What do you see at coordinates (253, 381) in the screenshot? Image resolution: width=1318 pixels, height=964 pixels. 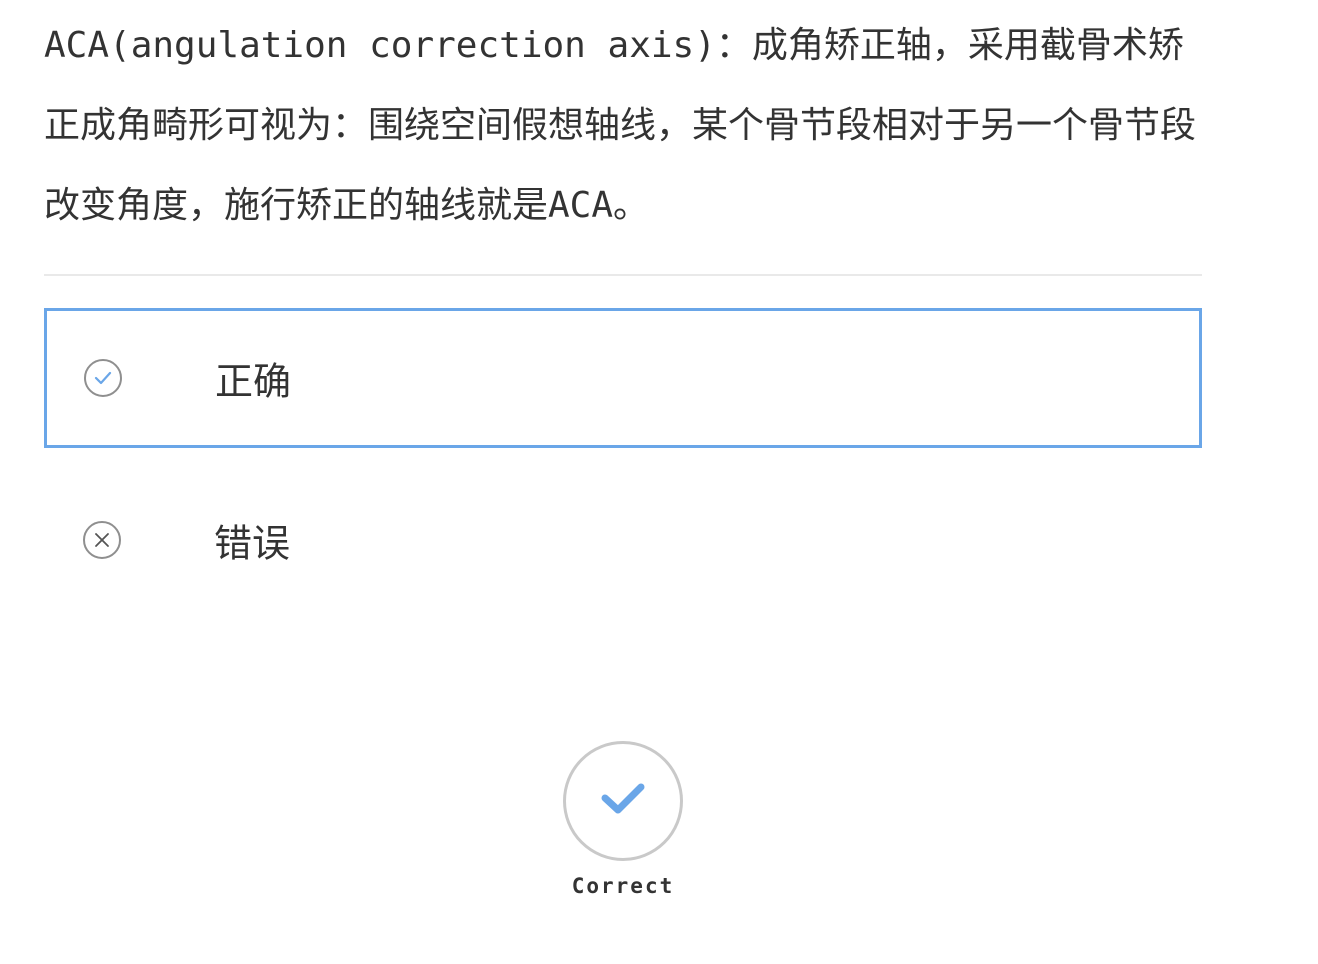 I see `option-true-label: 正确` at bounding box center [253, 381].